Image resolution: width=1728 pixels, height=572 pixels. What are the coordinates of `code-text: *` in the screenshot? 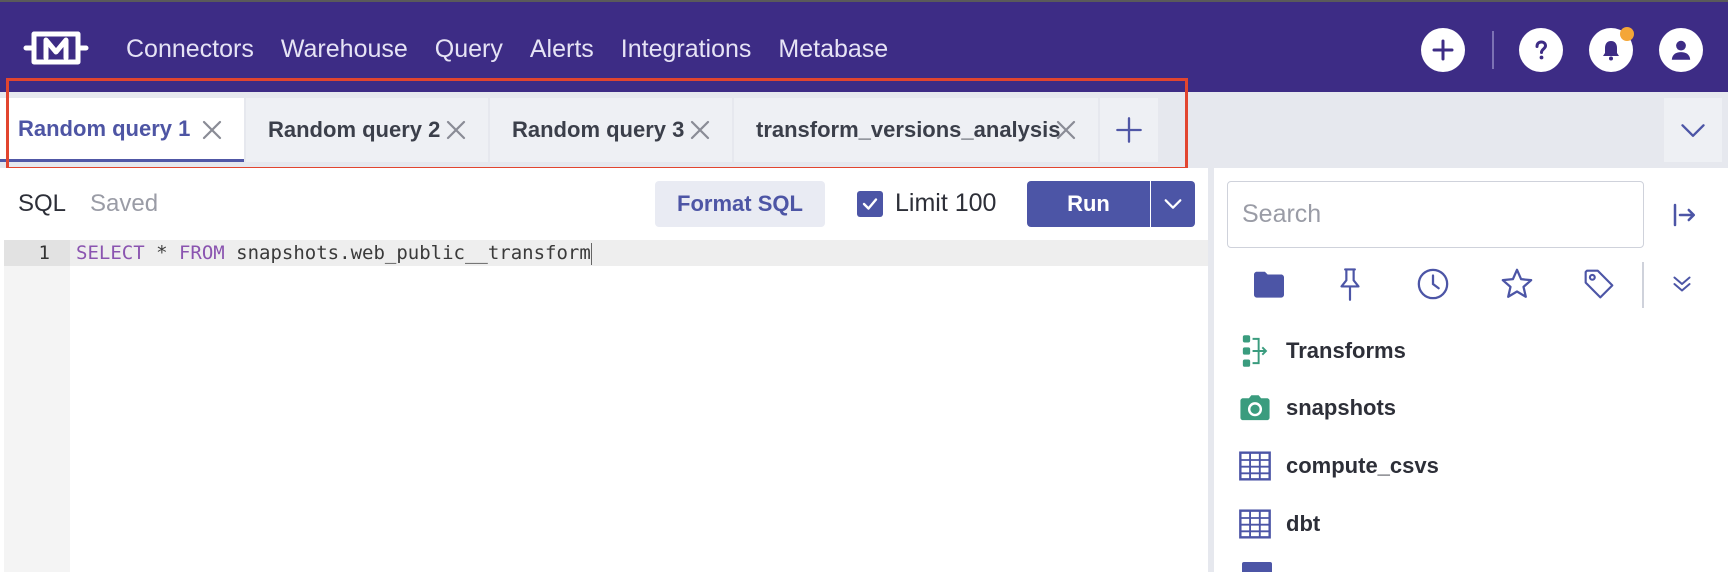 It's located at (161, 253).